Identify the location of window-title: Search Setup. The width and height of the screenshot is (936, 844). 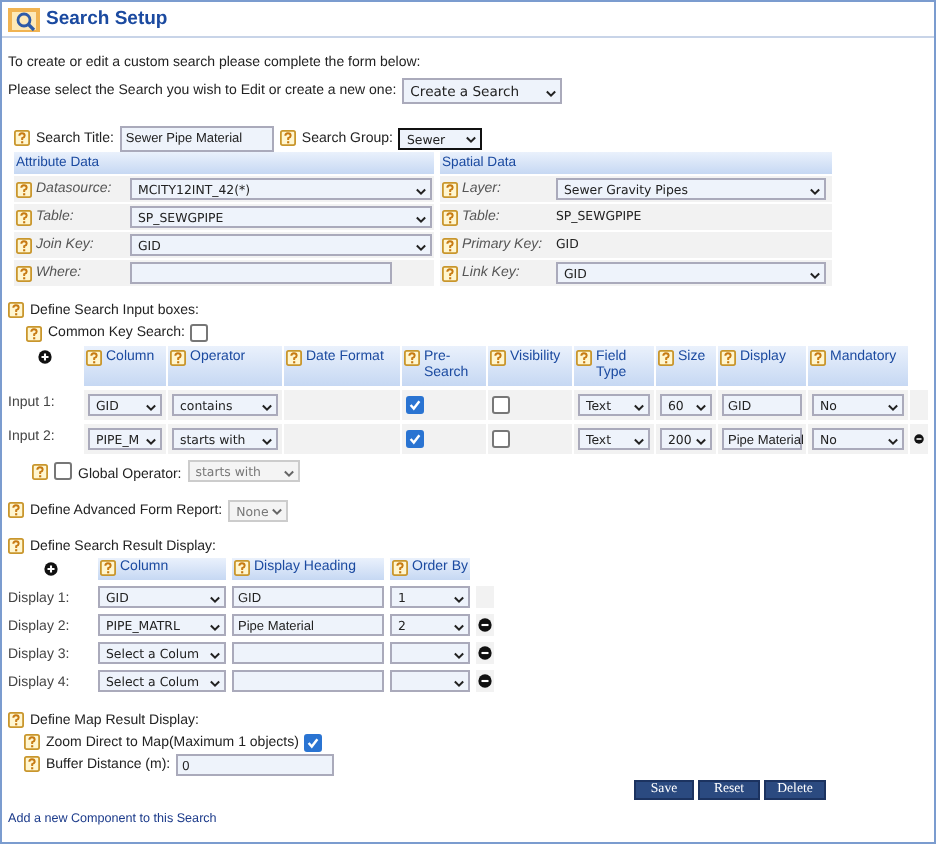
(107, 19).